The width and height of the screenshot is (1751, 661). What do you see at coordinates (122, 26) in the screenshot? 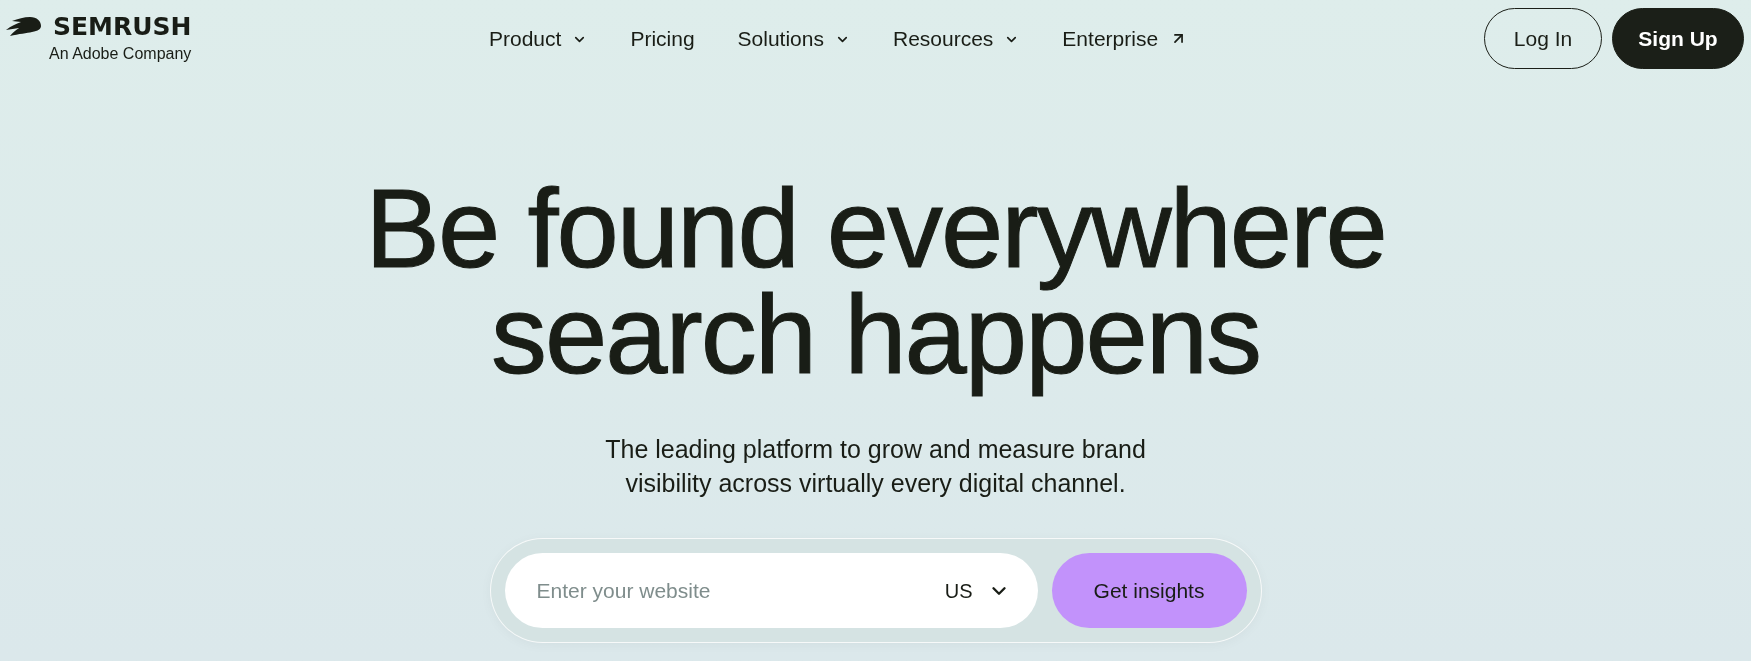
I see `logo-wordmark: SEMRUSH` at bounding box center [122, 26].